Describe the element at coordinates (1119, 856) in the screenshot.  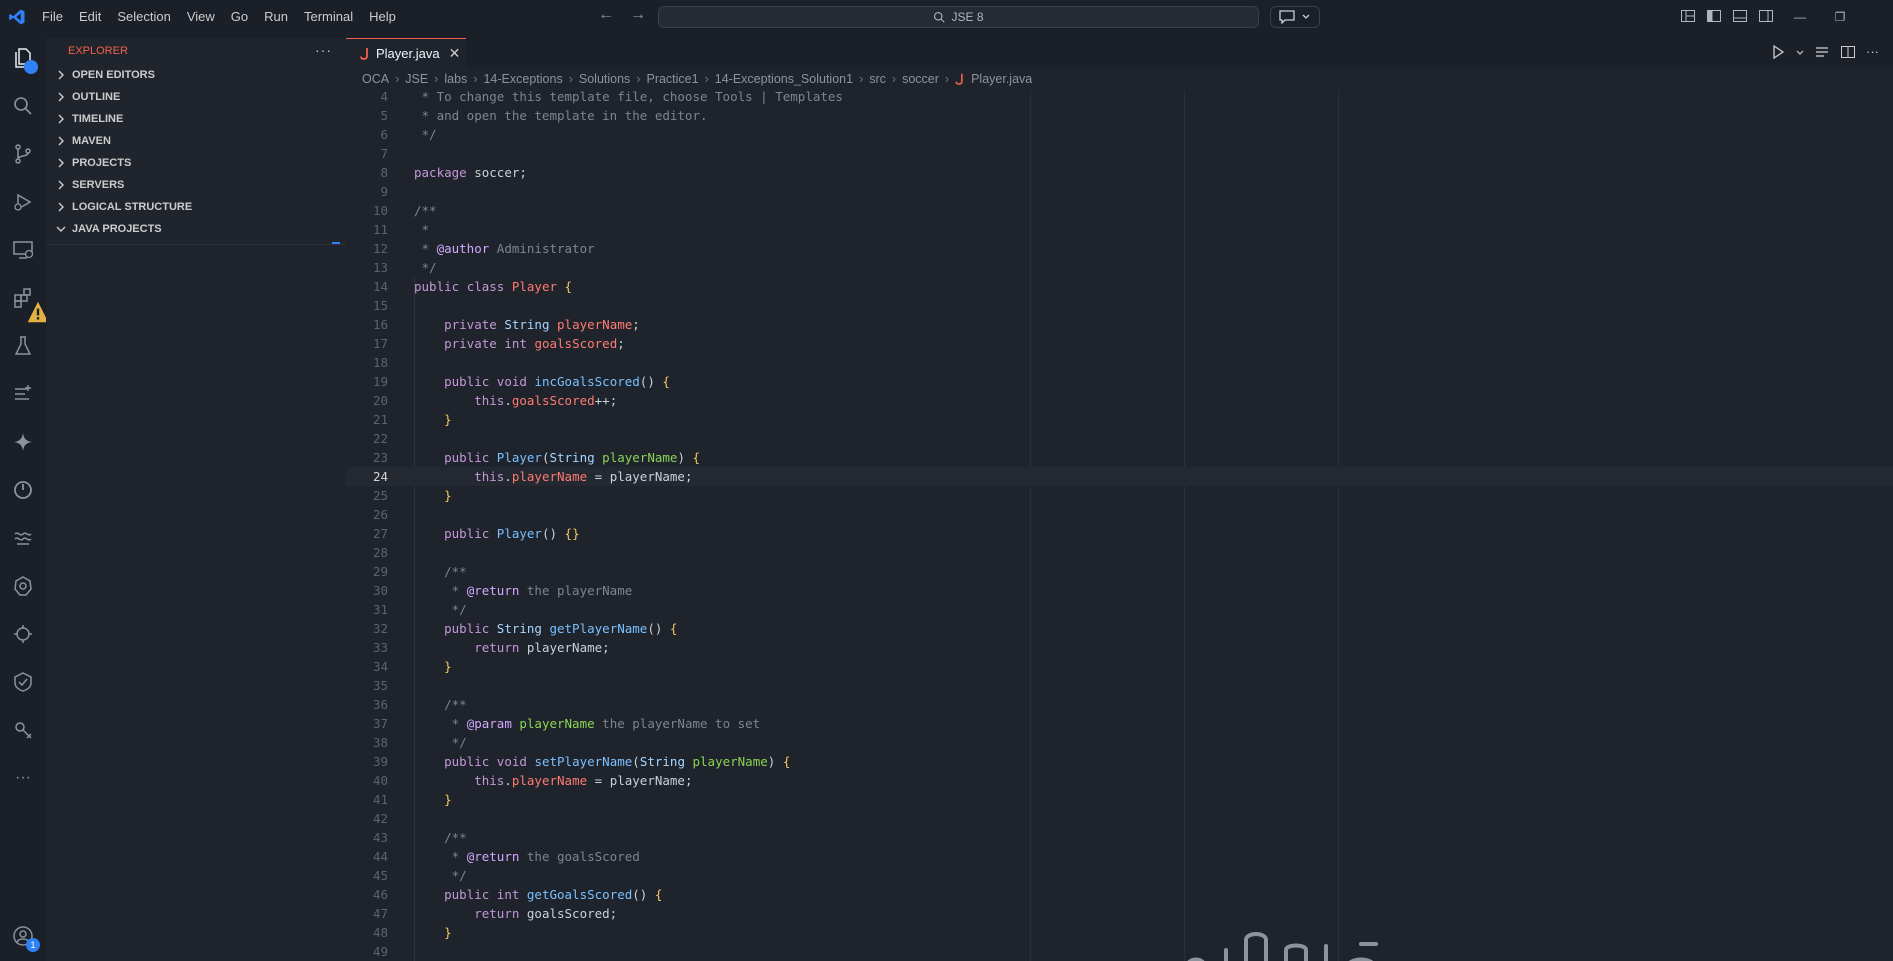
I see `code-line: 44 * @return the goalsScored` at that location.